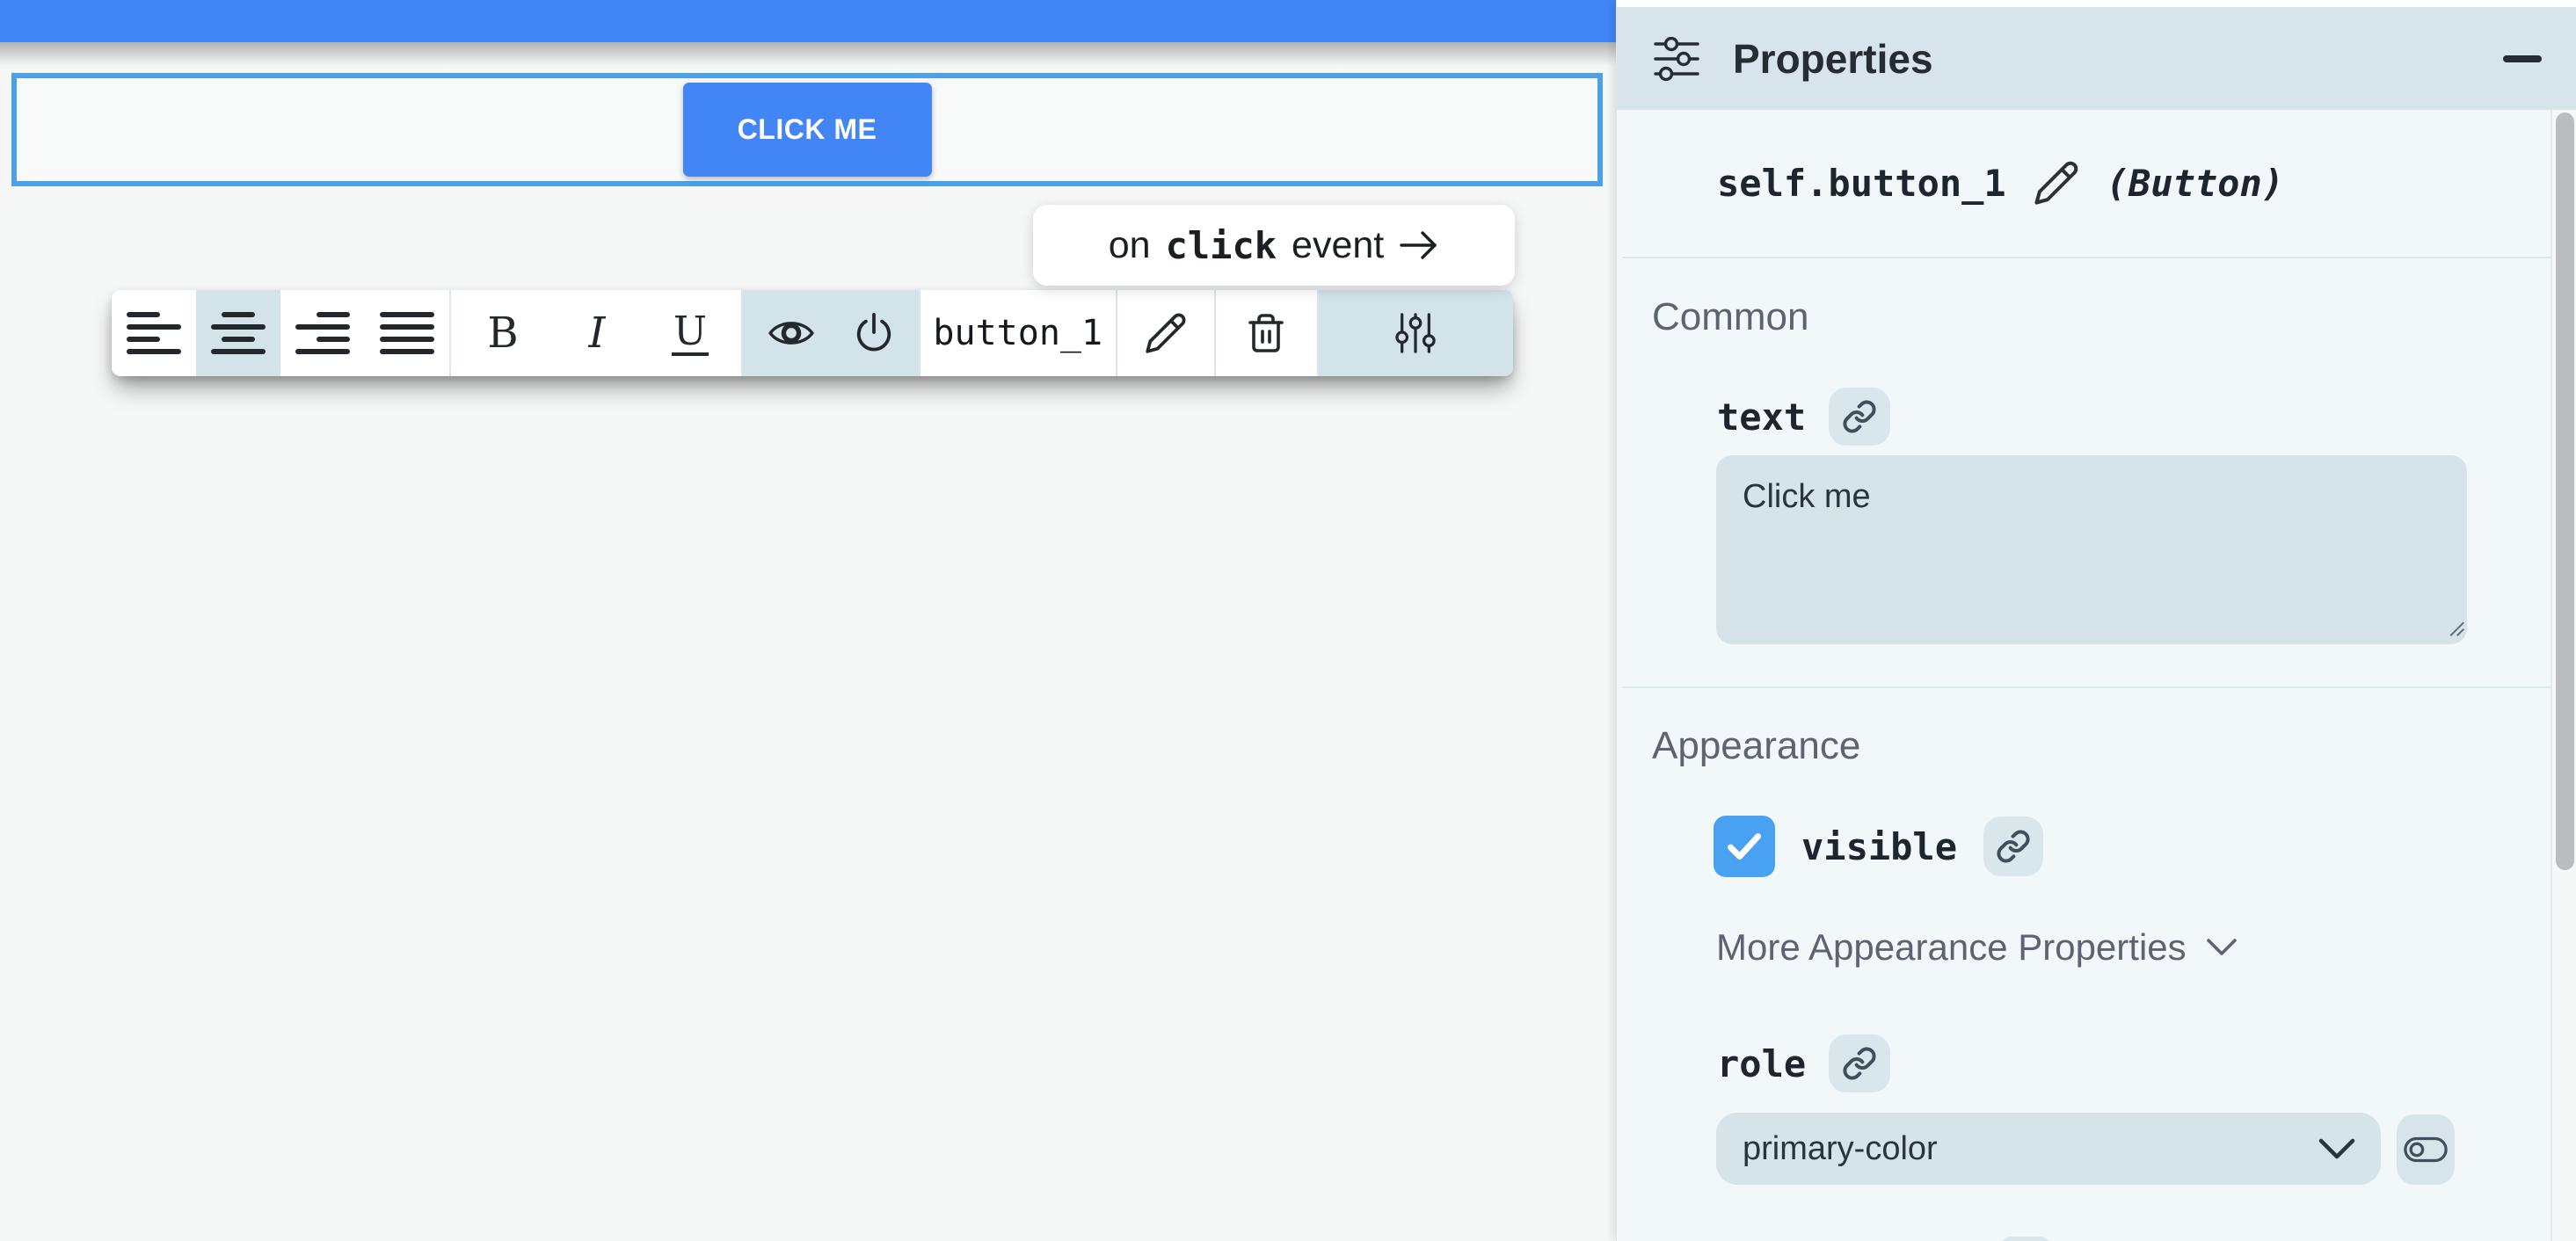 This screenshot has height=1241, width=2576. I want to click on panel-scrollbar-thumb, so click(2565, 491).